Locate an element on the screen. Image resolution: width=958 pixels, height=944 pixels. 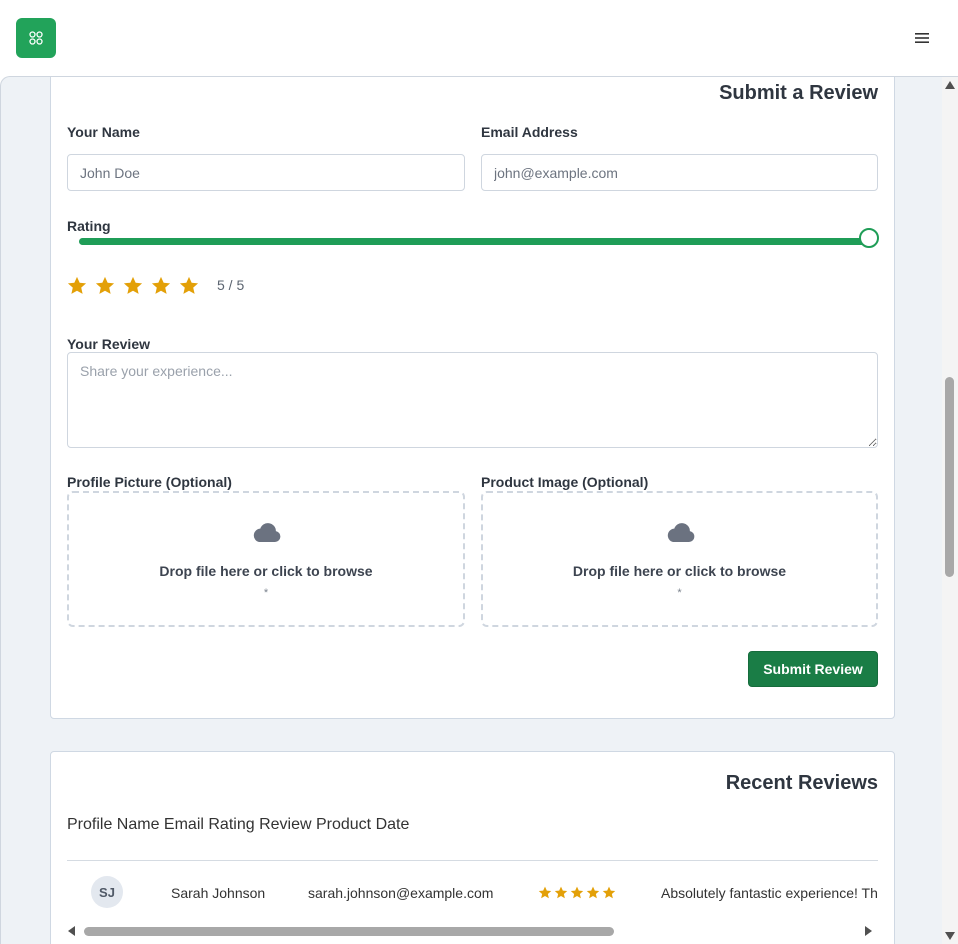
horizontal-scroll-thumb is located at coordinates (349, 931).